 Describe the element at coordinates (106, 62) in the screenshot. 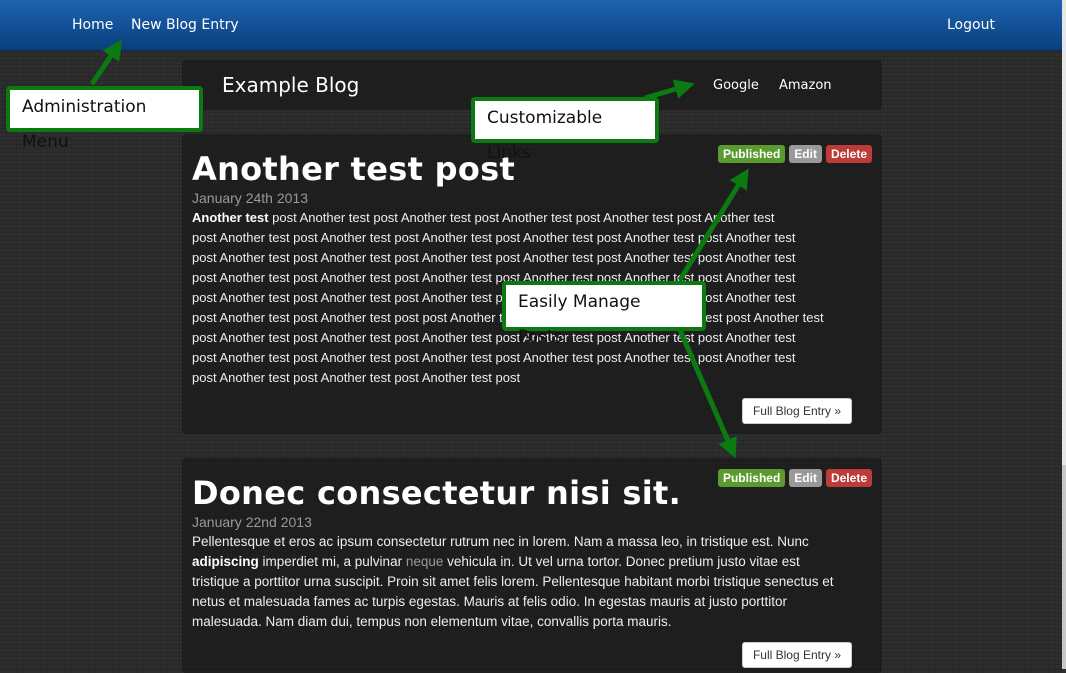

I see `arrow-to-admin-menu` at that location.